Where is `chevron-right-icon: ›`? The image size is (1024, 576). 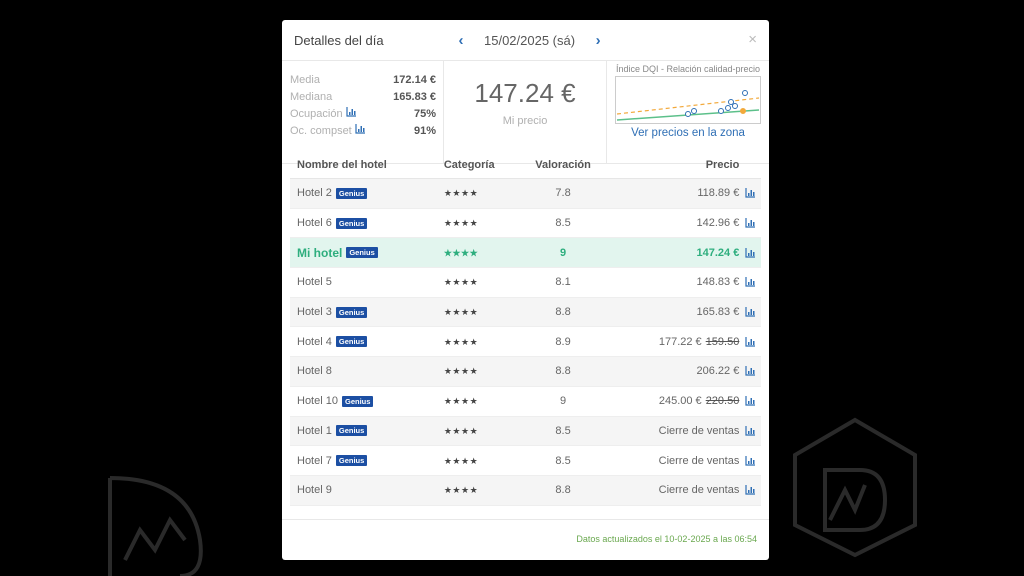 chevron-right-icon: › is located at coordinates (598, 40).